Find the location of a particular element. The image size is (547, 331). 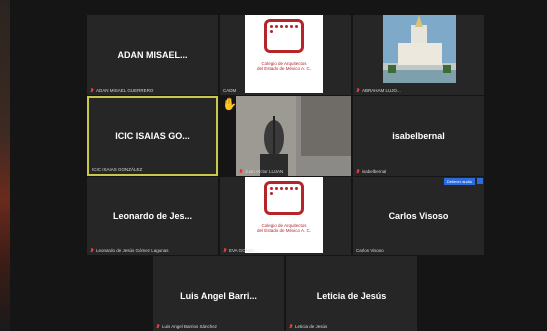

participant-tile-juan-victor: Juan Víctor LUJAN is located at coordinates (293, 136).